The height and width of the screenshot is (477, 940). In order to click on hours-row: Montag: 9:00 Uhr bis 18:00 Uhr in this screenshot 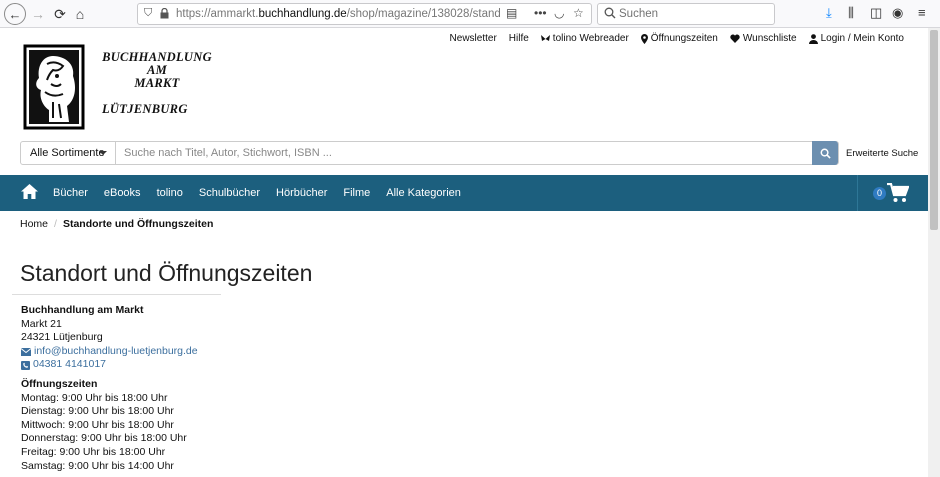, I will do `click(94, 397)`.